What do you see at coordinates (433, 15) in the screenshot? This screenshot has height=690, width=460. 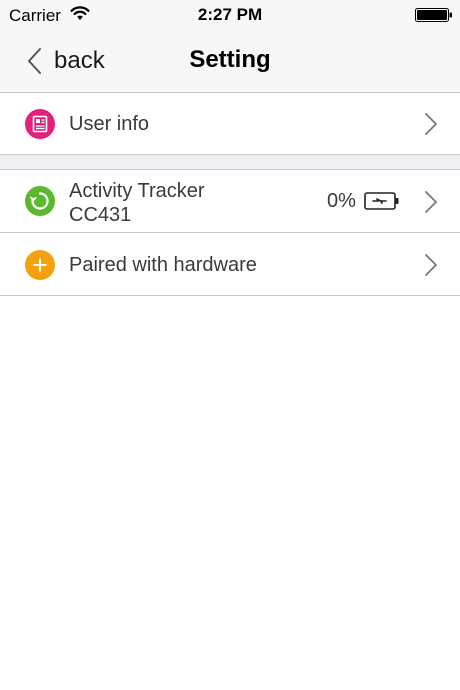 I see `battery-full-icon` at bounding box center [433, 15].